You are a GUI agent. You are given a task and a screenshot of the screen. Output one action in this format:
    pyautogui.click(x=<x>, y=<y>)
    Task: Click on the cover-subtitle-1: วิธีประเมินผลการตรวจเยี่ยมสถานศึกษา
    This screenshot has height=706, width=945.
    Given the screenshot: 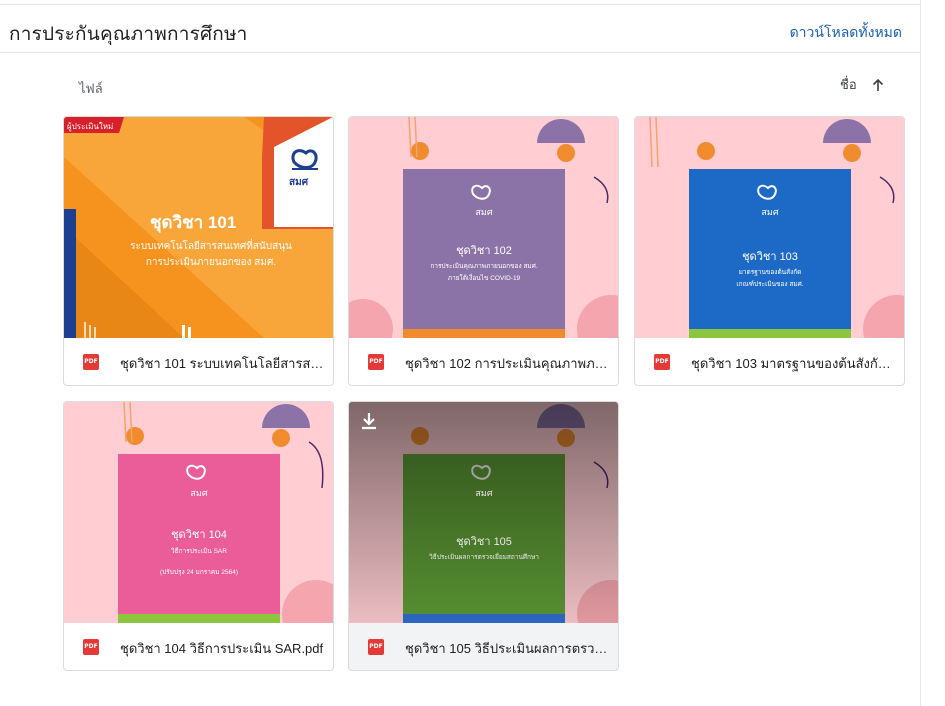 What is the action you would take?
    pyautogui.click(x=484, y=557)
    